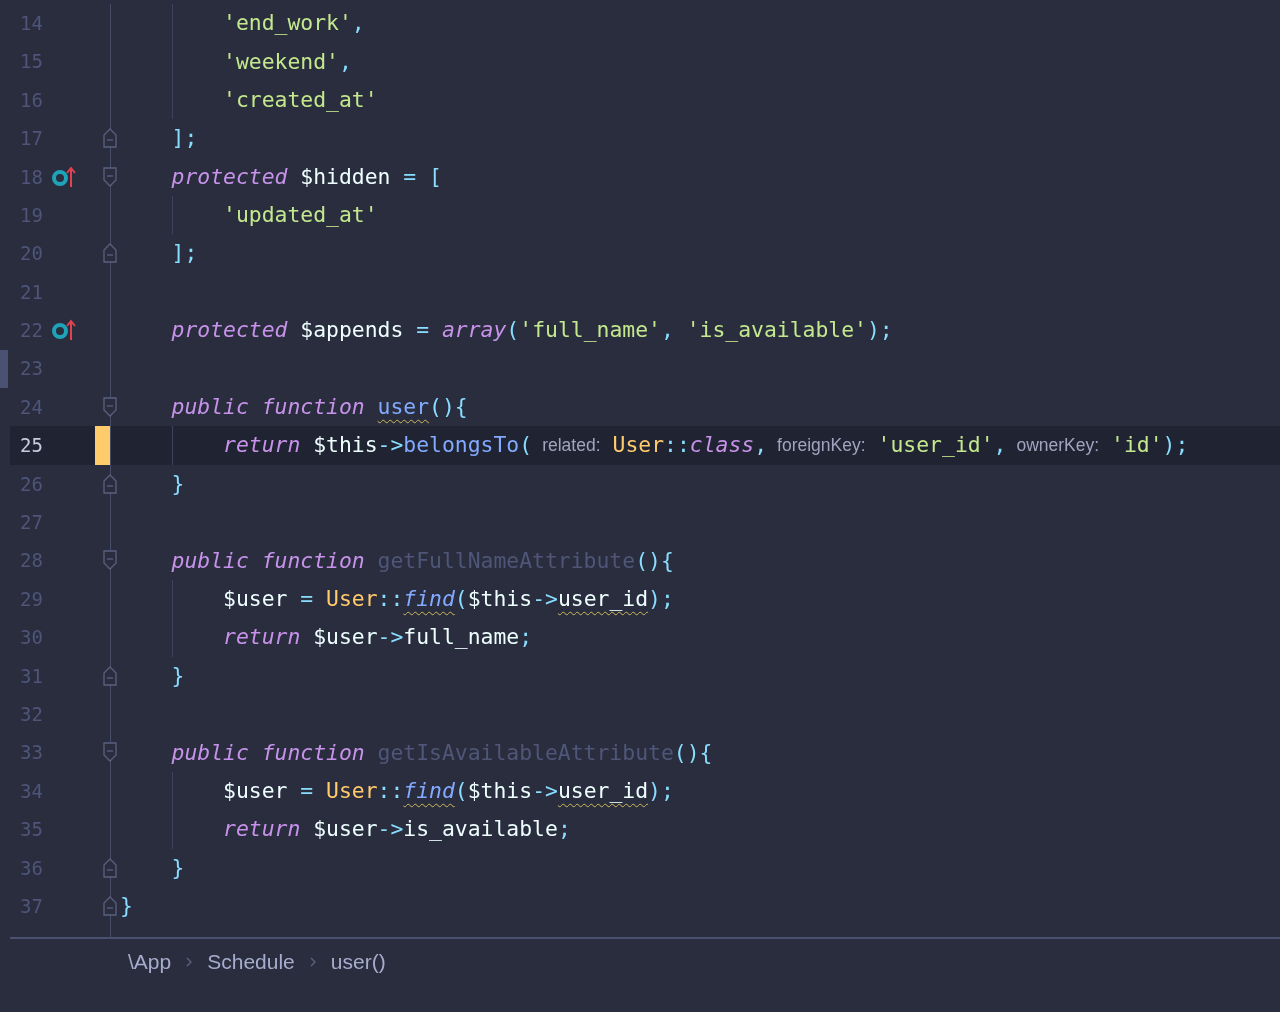 This screenshot has height=1012, width=1280. I want to click on identifier: $hidden, so click(345, 176).